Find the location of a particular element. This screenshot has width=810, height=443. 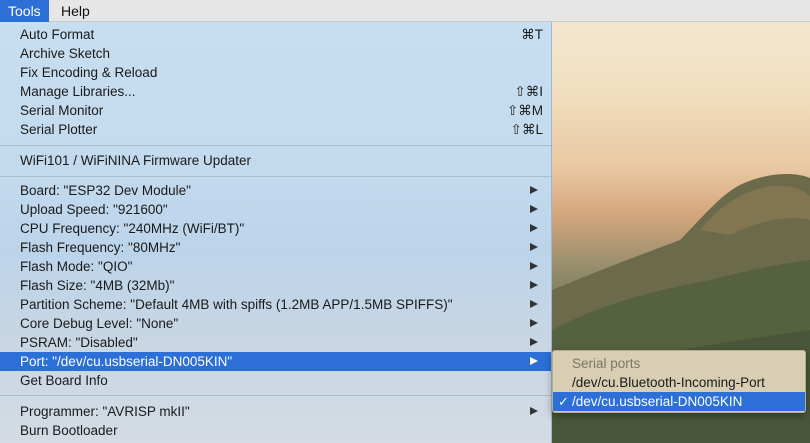

menu-item-core-debug-level: Core Debug Level: "None" is located at coordinates (275, 323).